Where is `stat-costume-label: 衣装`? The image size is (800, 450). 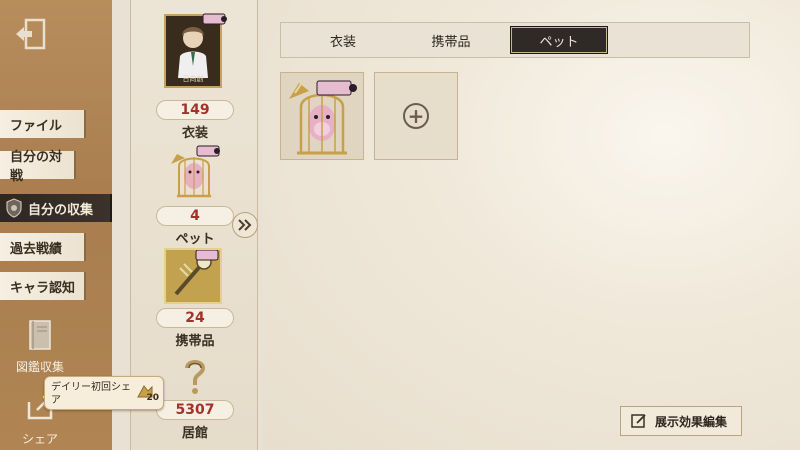
stat-costume-label: 衣装 is located at coordinates (194, 133).